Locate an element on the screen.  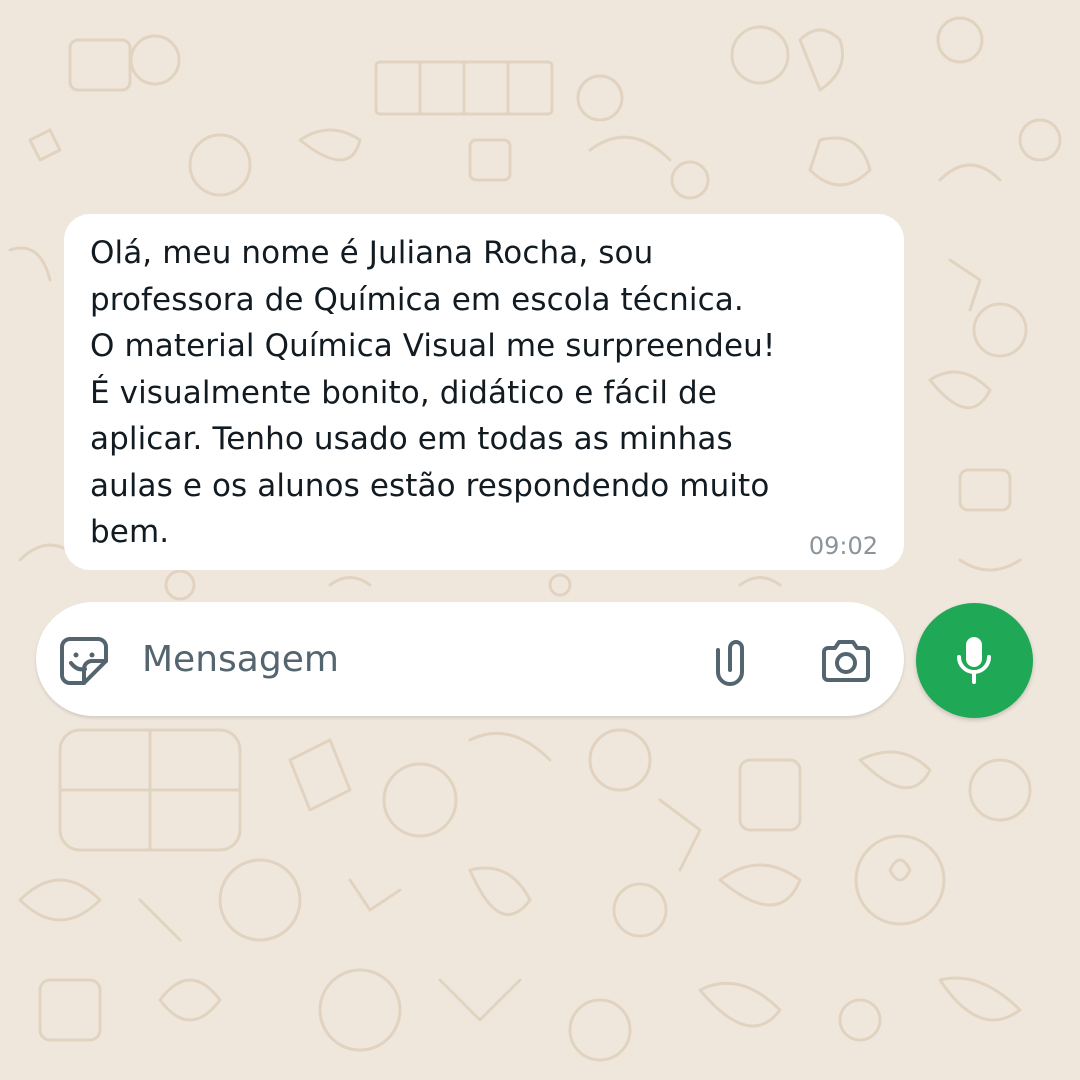
message-input is located at coordinates (402, 659).